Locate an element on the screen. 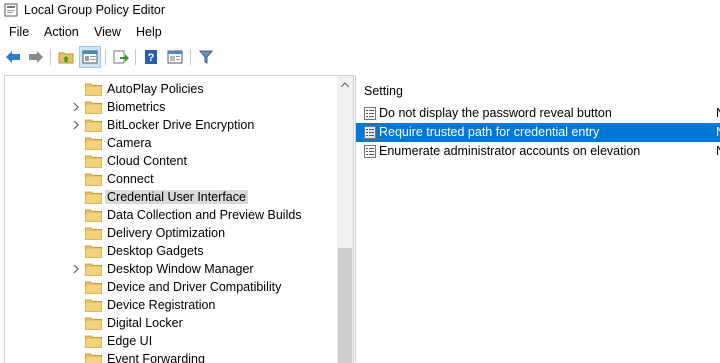 The width and height of the screenshot is (720, 363). title-bar: Local Group Policy Editor is located at coordinates (360, 11).